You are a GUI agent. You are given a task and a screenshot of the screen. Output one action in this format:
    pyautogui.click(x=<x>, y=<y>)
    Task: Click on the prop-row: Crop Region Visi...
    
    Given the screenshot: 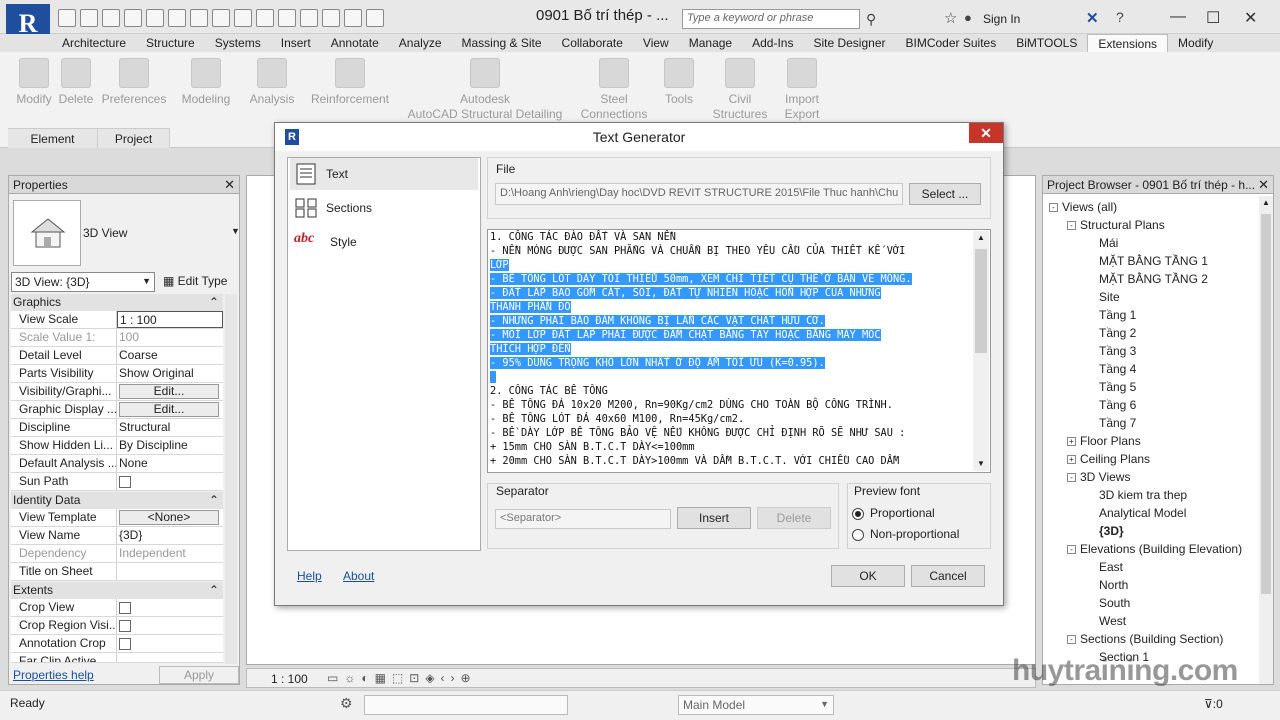 What is the action you would take?
    pyautogui.click(x=117, y=626)
    